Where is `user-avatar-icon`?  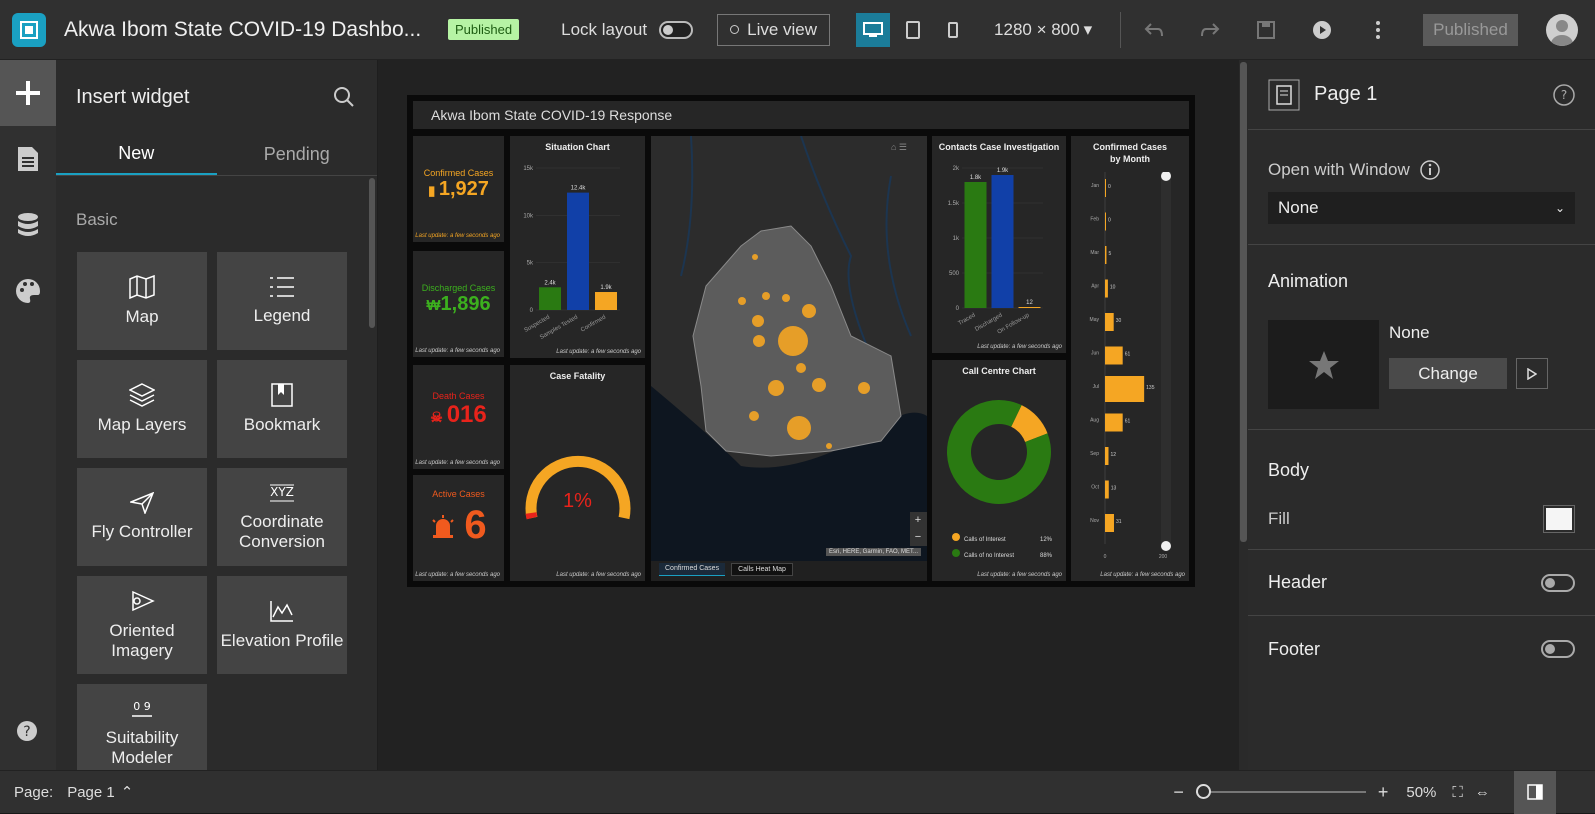 user-avatar-icon is located at coordinates (1561, 29).